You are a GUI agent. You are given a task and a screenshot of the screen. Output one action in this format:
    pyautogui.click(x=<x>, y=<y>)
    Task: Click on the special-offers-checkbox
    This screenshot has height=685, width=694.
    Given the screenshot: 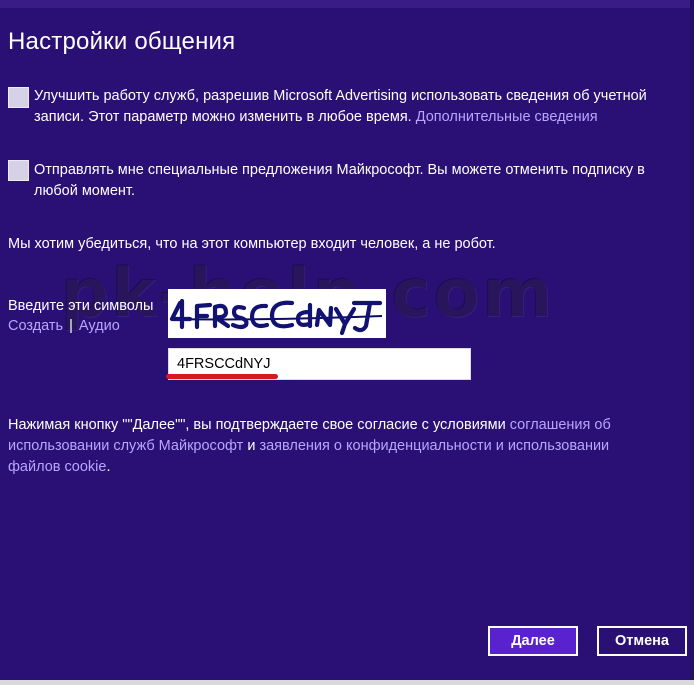 What is the action you would take?
    pyautogui.click(x=18, y=170)
    